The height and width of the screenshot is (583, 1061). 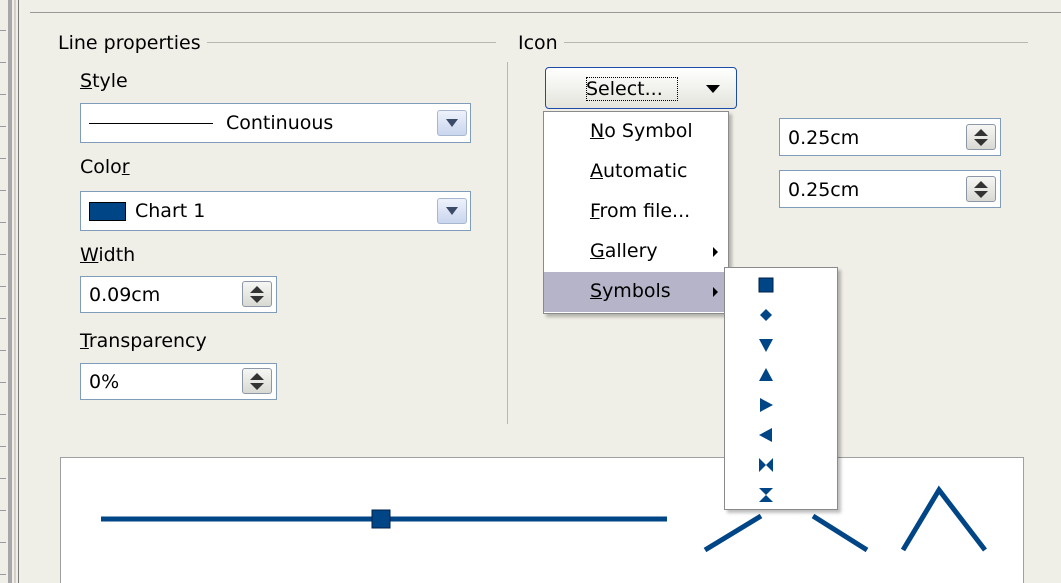 What do you see at coordinates (178, 294) in the screenshot?
I see `width-field: 0.09cm` at bounding box center [178, 294].